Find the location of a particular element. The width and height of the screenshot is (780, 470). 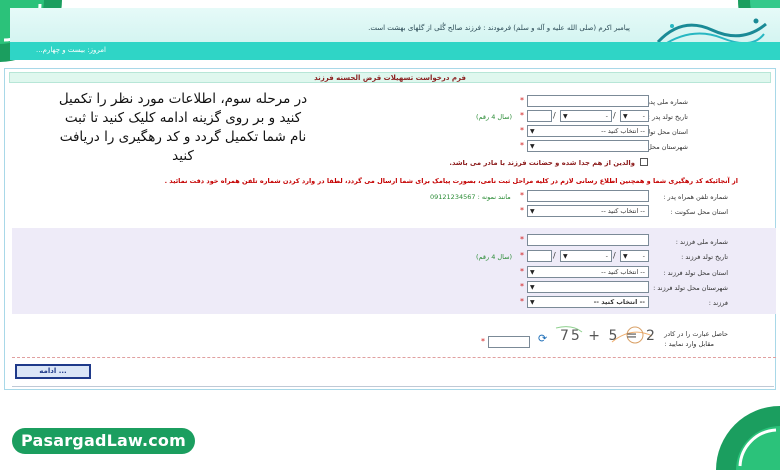

father-birth-day-select: - ▼ is located at coordinates (634, 116).